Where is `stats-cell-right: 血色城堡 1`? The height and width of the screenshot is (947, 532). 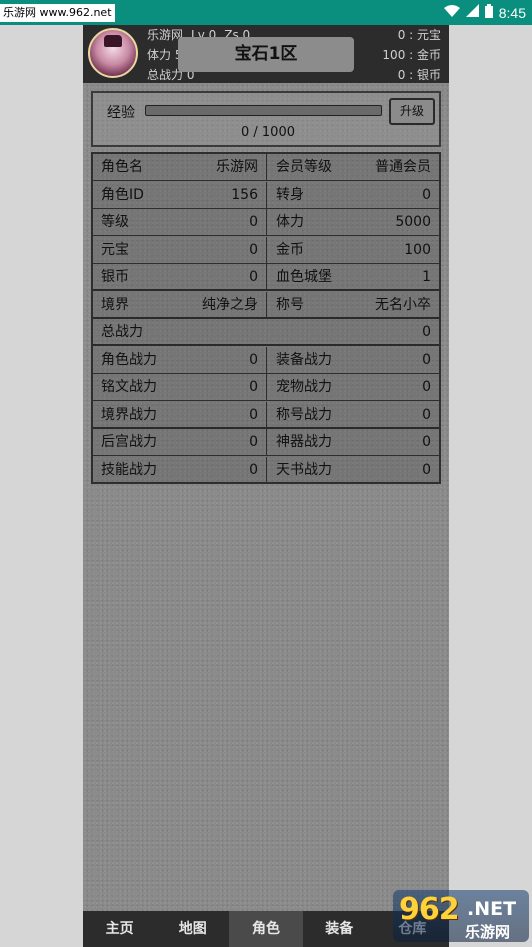 stats-cell-right: 血色城堡 1 is located at coordinates (353, 277).